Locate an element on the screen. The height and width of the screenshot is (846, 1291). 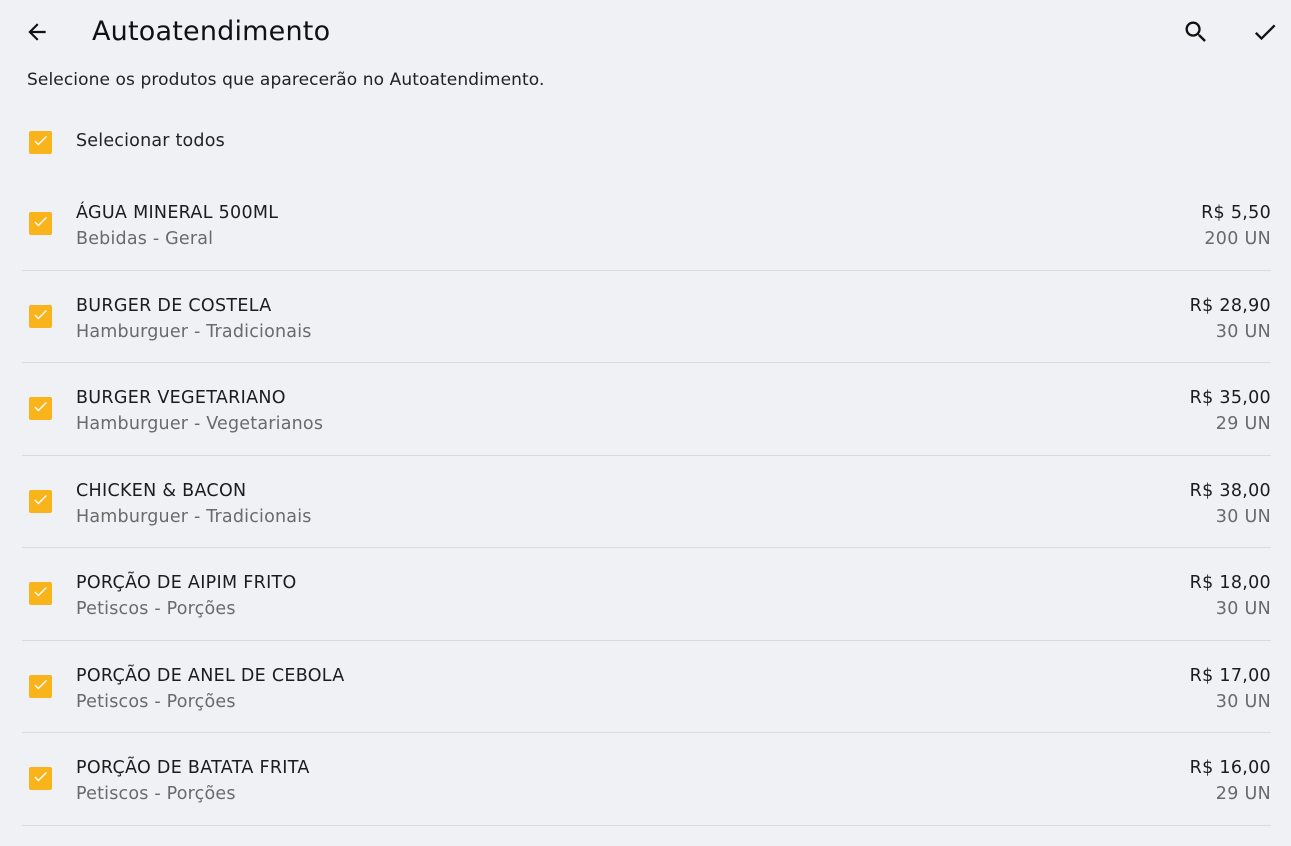
product-price: R$ 35,00 is located at coordinates (1230, 398).